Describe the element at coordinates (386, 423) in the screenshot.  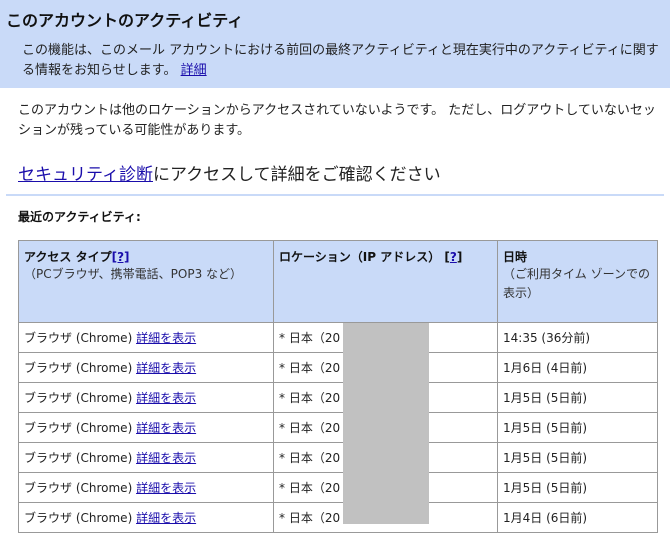
I see `ip-redaction-block` at that location.